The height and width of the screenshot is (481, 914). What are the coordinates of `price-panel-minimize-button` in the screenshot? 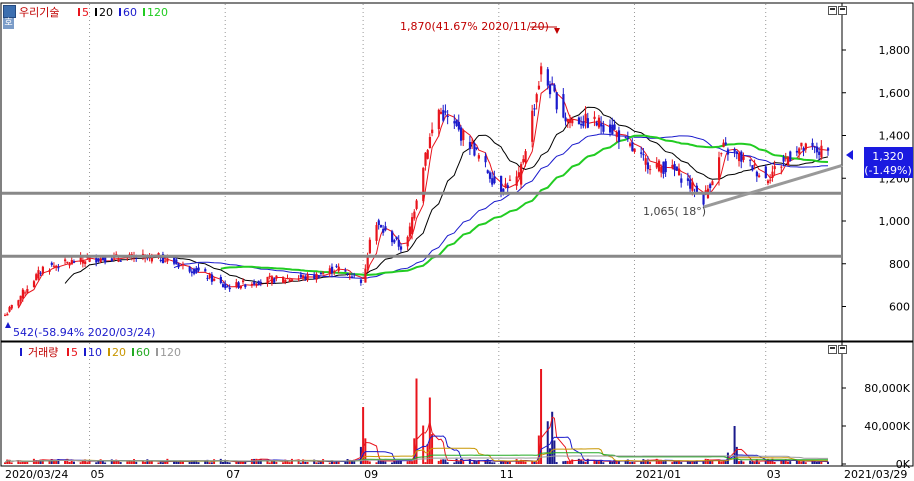 It's located at (832, 10).